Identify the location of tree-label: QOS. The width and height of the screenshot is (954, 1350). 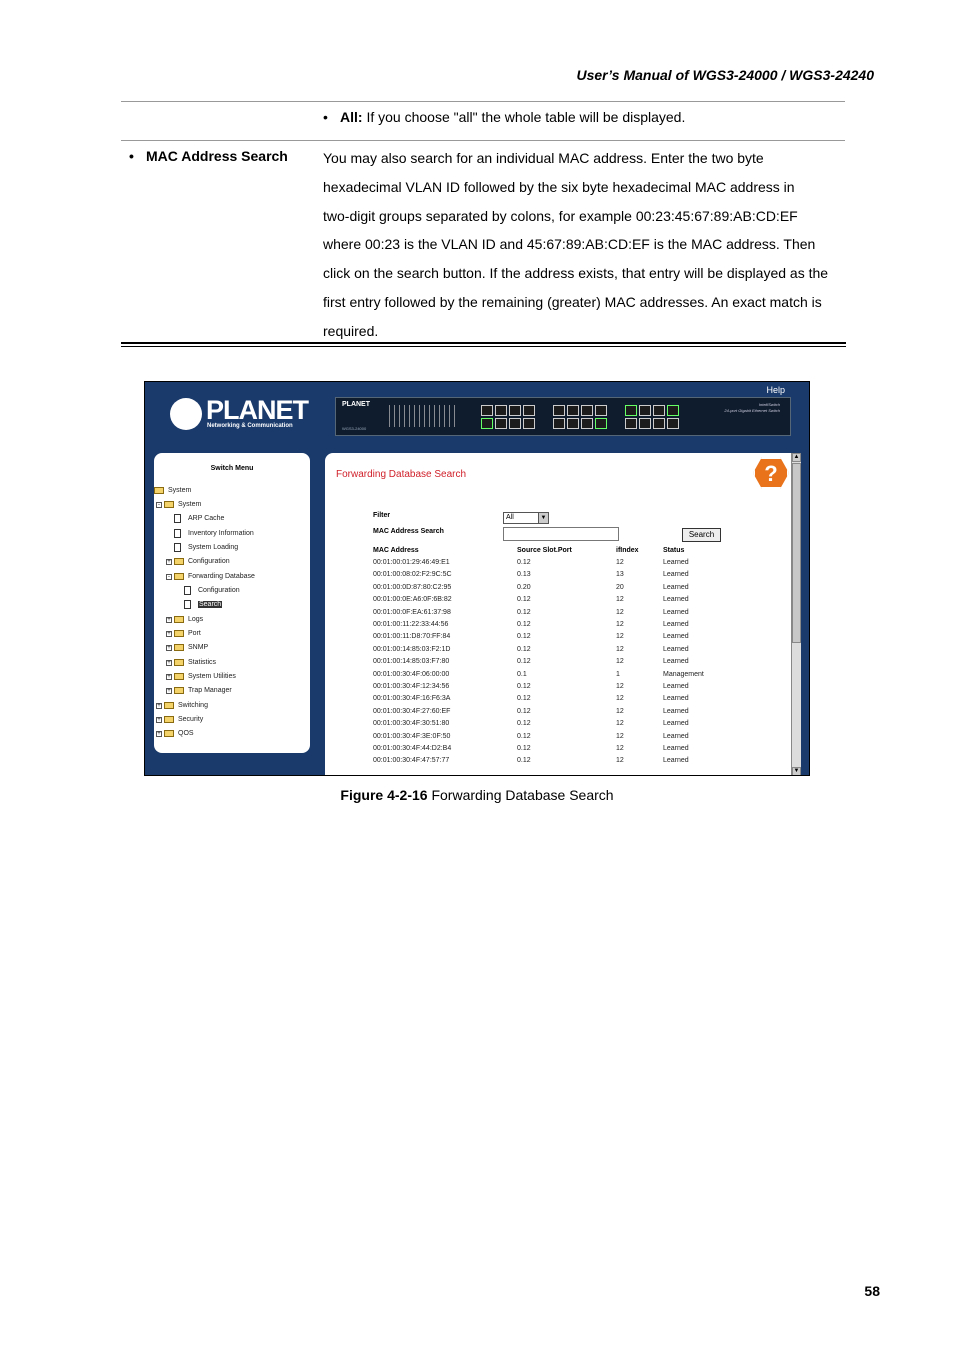
(186, 733).